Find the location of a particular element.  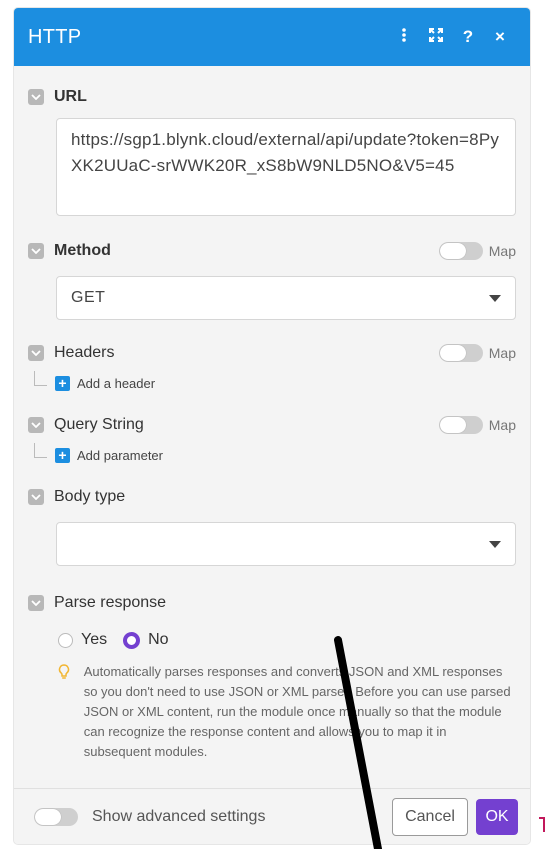

cancel-button: Cancel is located at coordinates (430, 817).